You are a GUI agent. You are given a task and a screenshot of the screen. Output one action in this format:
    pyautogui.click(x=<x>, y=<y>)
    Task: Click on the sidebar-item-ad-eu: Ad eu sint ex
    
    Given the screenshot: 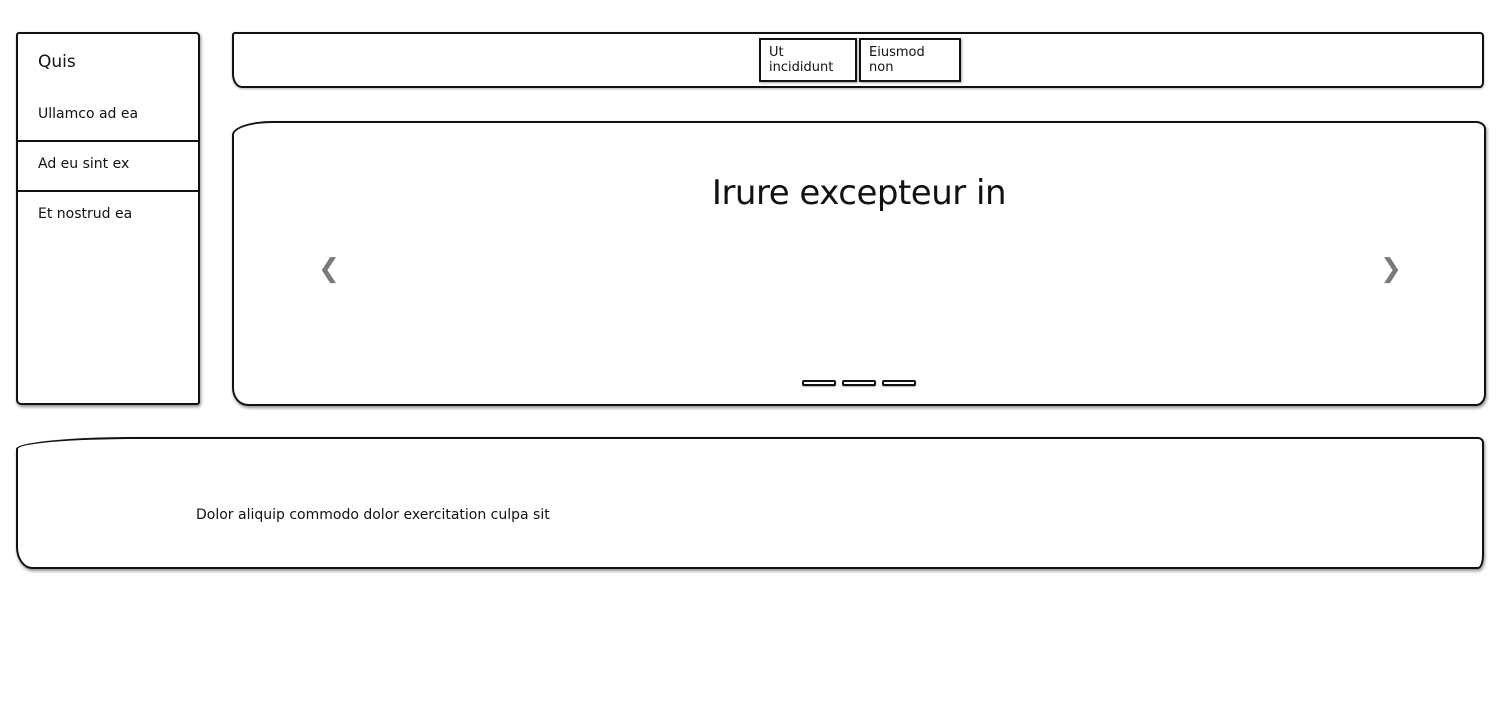 What is the action you would take?
    pyautogui.click(x=108, y=167)
    